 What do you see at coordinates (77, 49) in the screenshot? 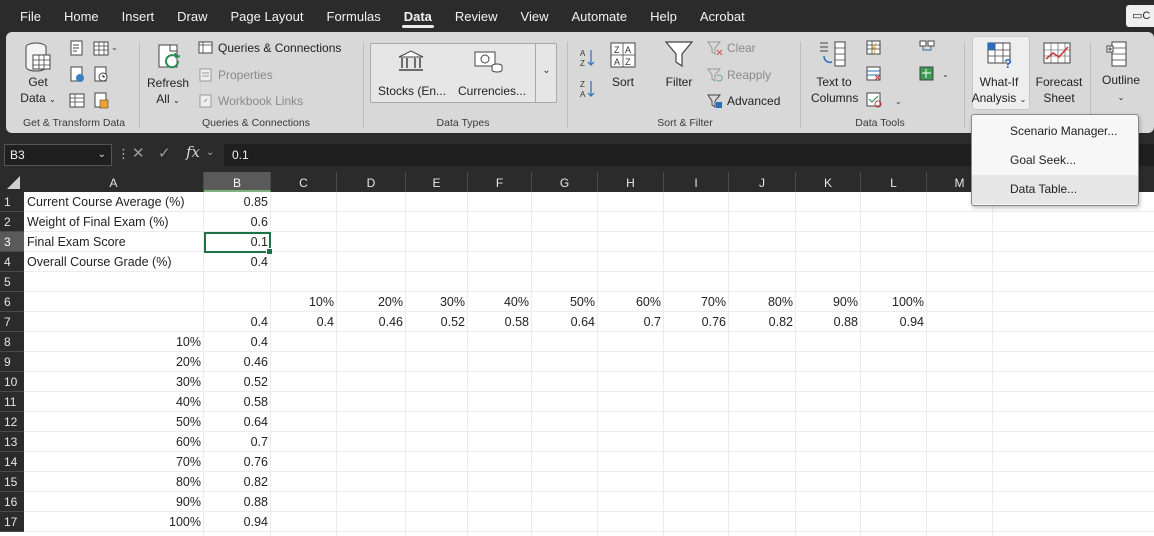
I see `from-text-icon` at bounding box center [77, 49].